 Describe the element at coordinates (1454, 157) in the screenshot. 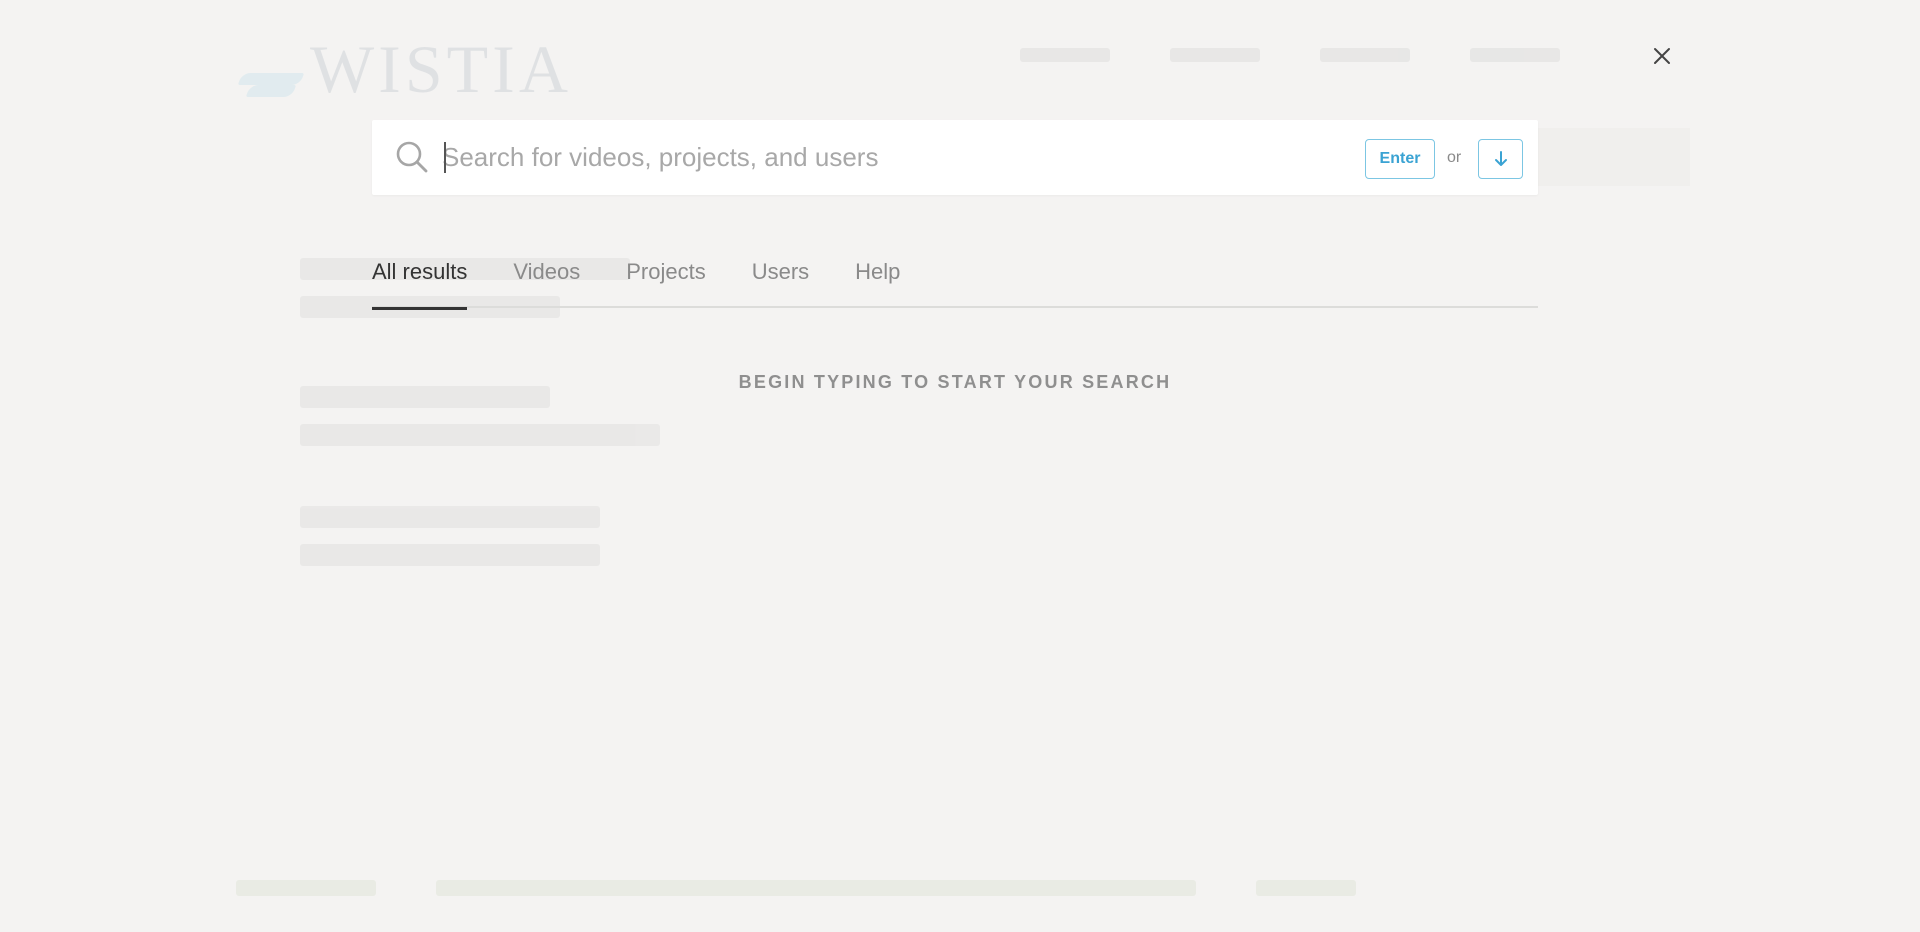

I see `or-label: or` at that location.